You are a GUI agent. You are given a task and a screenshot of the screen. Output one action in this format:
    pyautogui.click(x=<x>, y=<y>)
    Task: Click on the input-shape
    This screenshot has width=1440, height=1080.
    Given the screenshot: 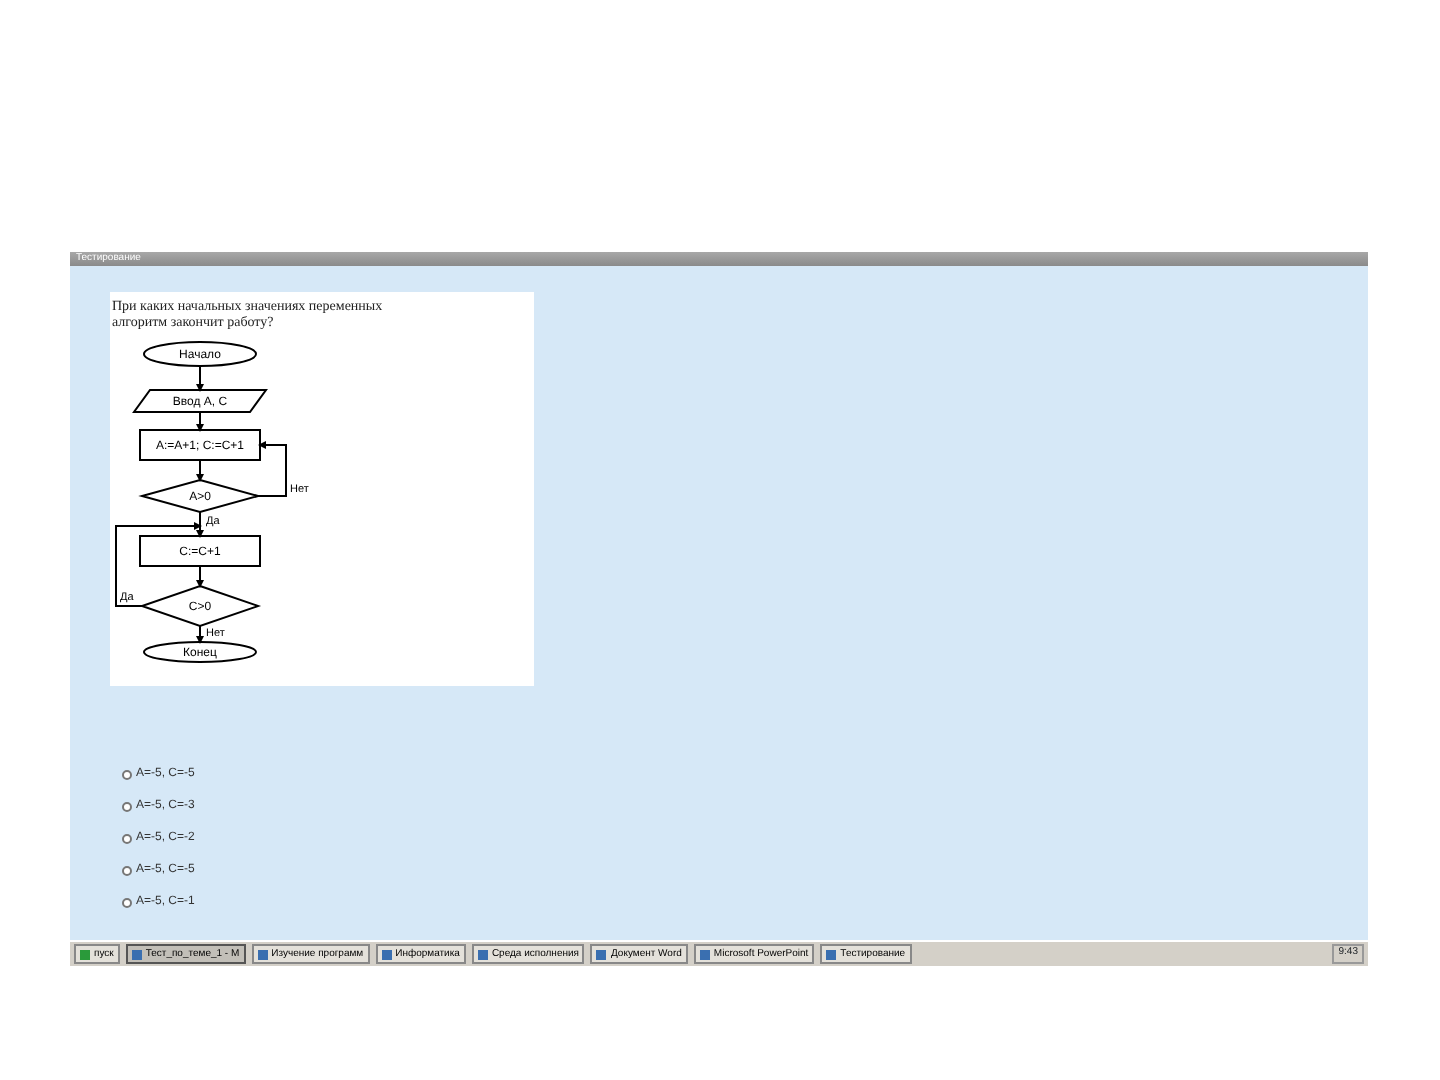 What is the action you would take?
    pyautogui.click(x=200, y=401)
    